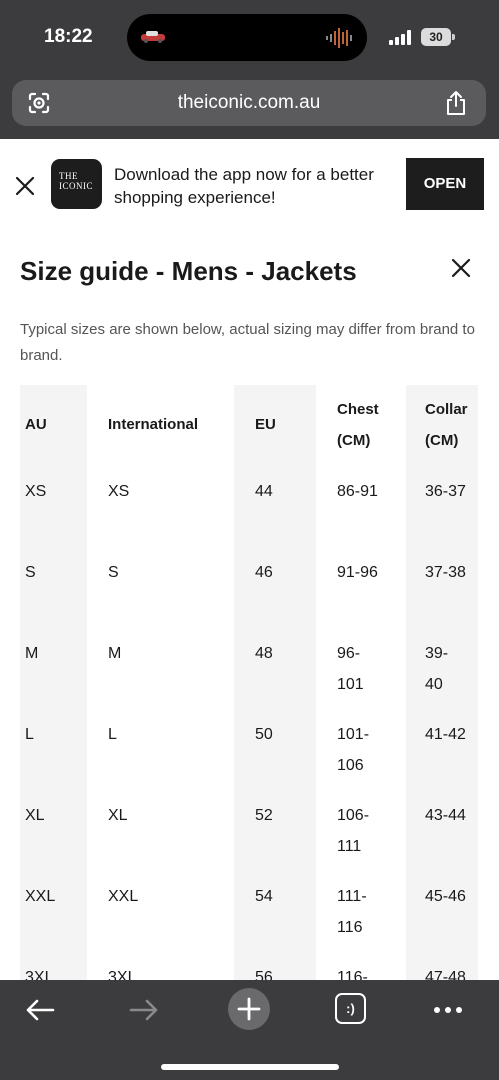 Image resolution: width=499 pixels, height=1080 pixels. Describe the element at coordinates (350, 927) in the screenshot. I see `cell-chest-cont: 116` at that location.